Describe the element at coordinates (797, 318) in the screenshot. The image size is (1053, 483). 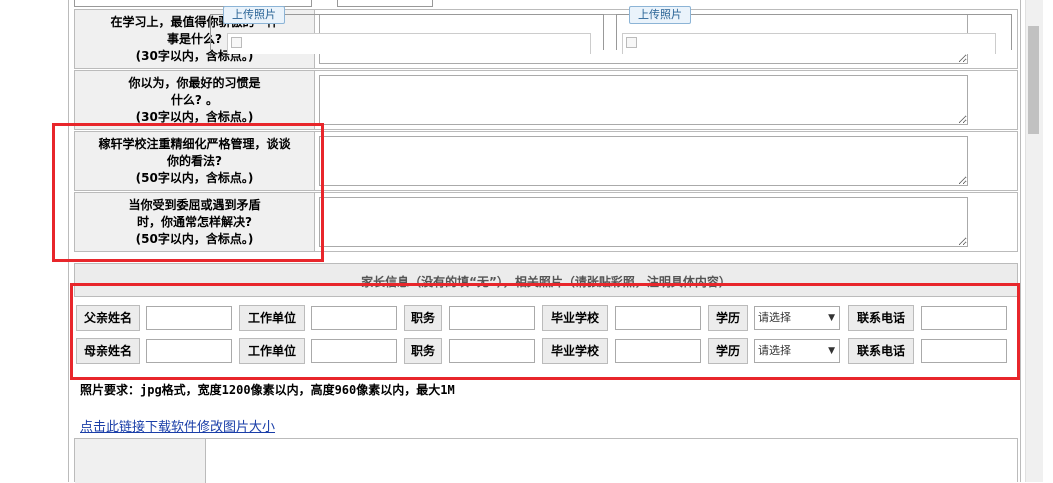
I see `father-edu-select: 请选择 ▼` at that location.